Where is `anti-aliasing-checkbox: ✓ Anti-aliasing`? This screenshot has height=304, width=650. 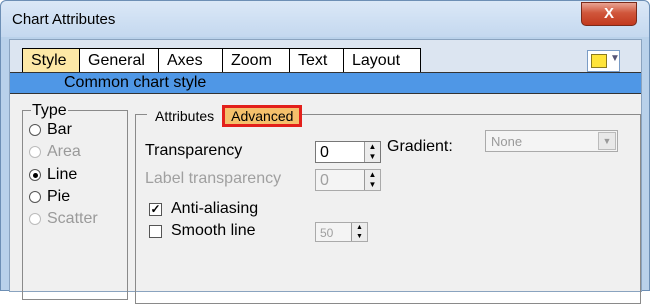 anti-aliasing-checkbox: ✓ Anti-aliasing is located at coordinates (203, 209).